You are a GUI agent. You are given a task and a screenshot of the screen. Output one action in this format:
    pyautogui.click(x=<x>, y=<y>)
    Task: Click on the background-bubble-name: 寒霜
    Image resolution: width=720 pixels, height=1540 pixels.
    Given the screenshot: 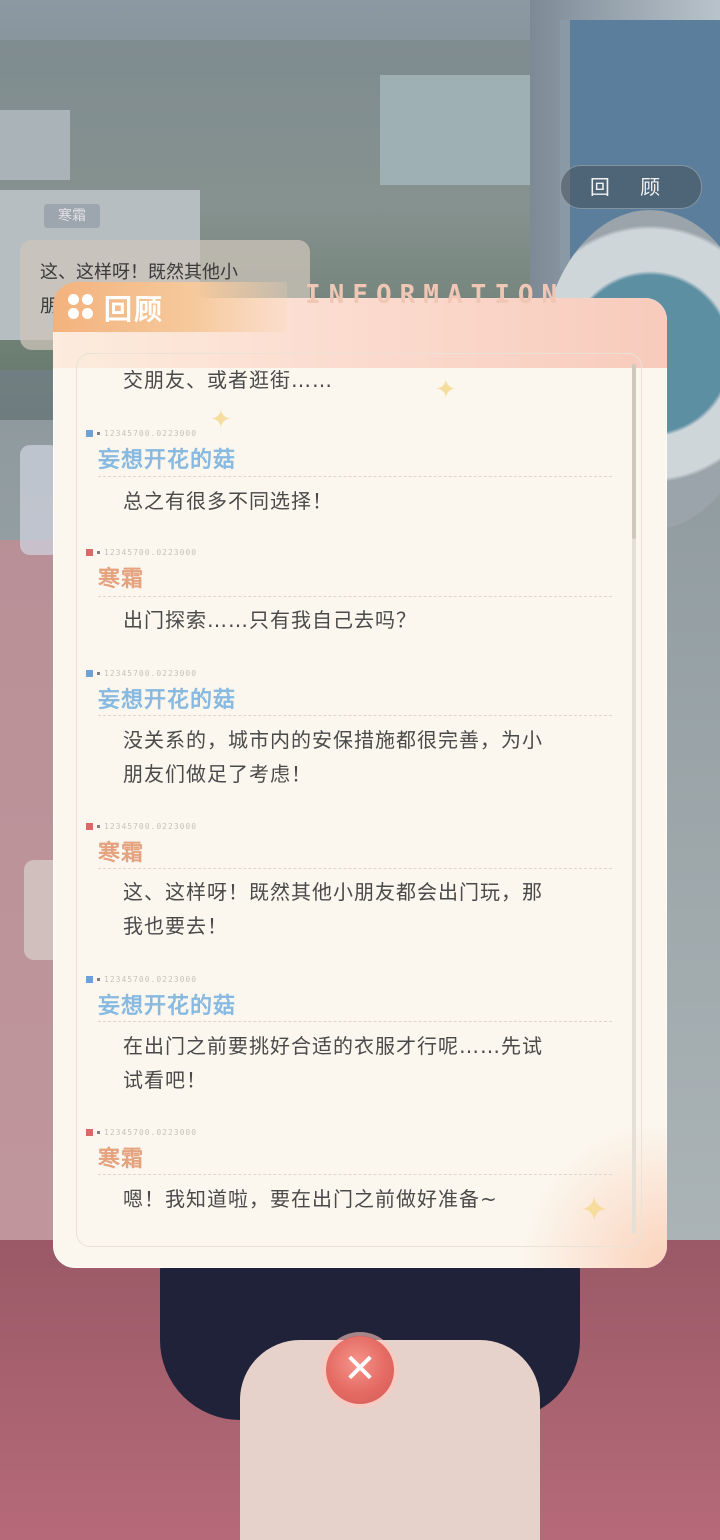 What is the action you would take?
    pyautogui.click(x=72, y=216)
    